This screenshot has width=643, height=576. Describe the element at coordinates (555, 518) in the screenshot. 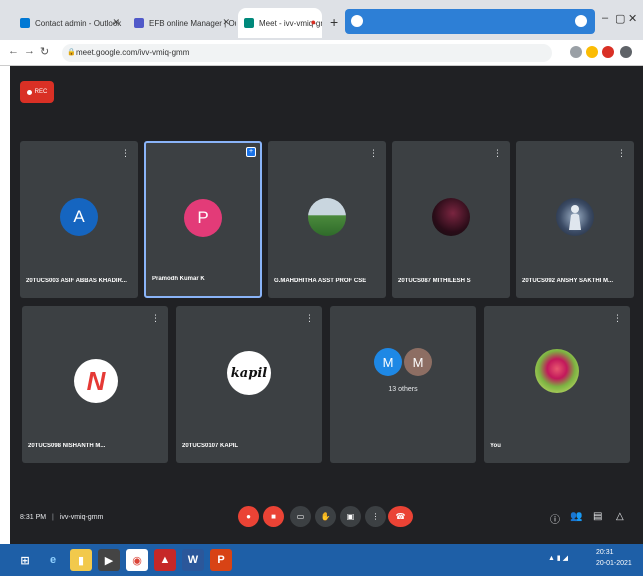

I see `info-icon: ⓘ` at that location.